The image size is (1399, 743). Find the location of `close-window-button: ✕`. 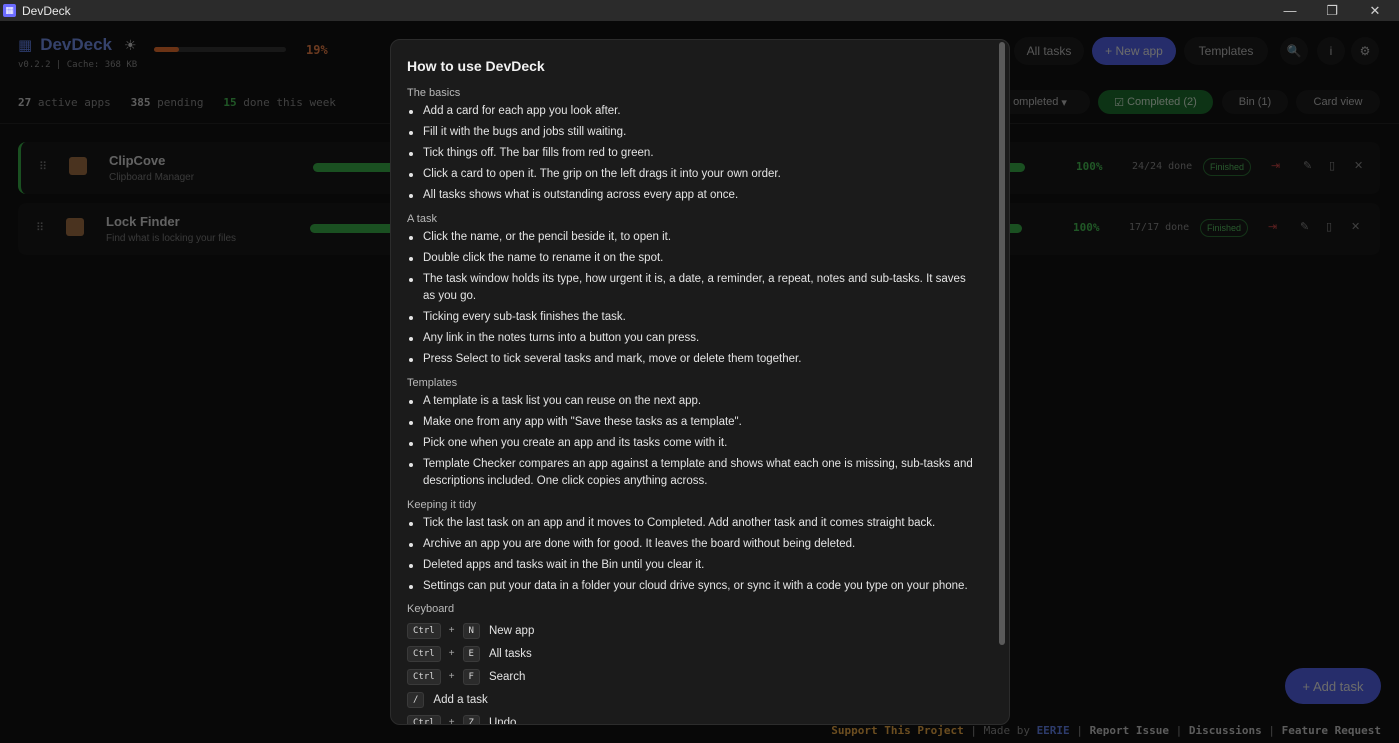

close-window-button: ✕ is located at coordinates (1375, 10).